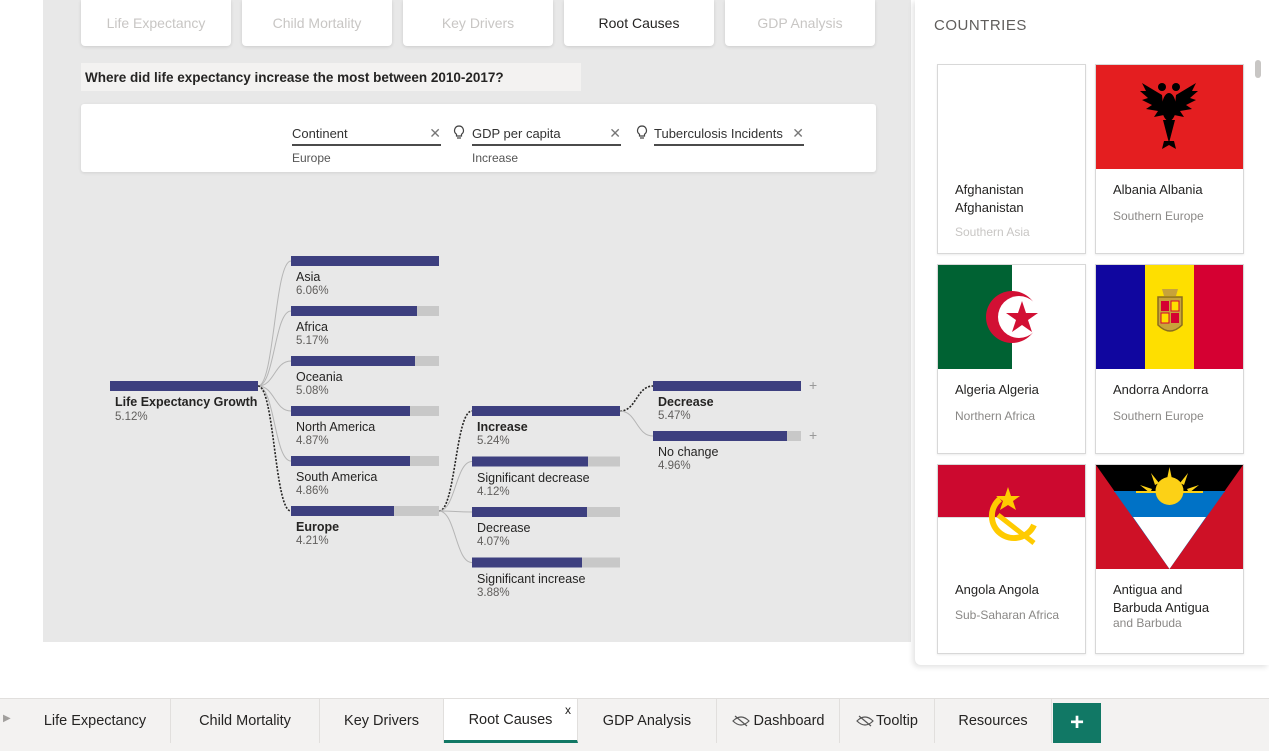 The height and width of the screenshot is (751, 1269). I want to click on country-region: Southern Asia, so click(992, 232).